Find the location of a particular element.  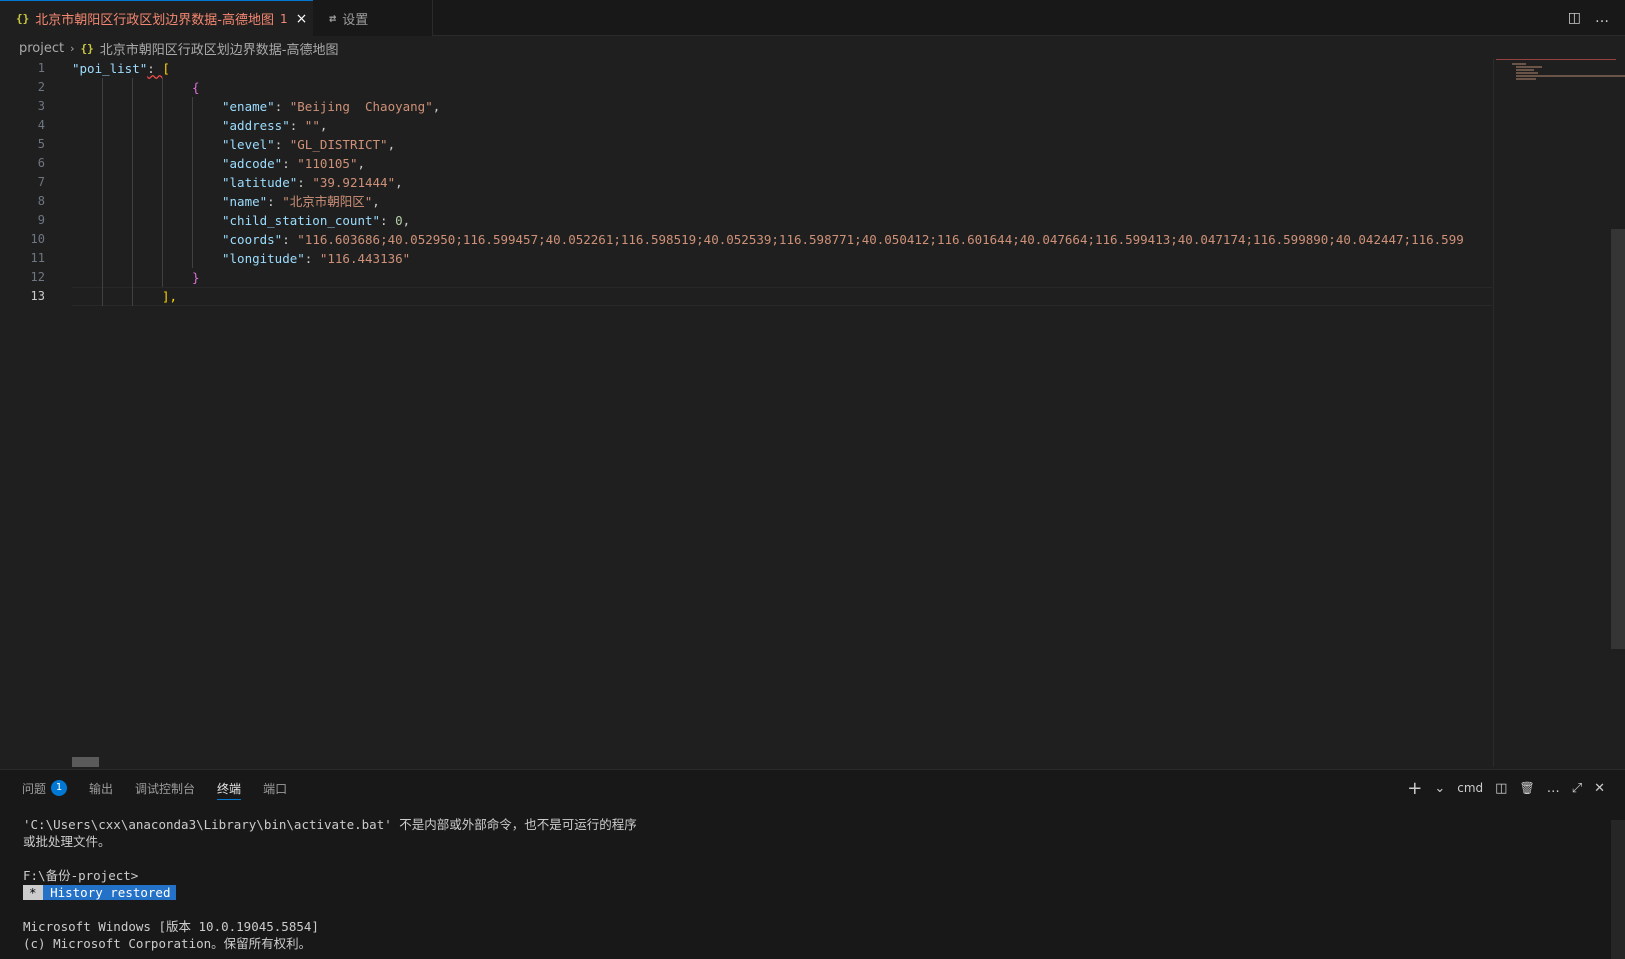

code-line-11: "longitude": "116.443136" is located at coordinates (316, 258).